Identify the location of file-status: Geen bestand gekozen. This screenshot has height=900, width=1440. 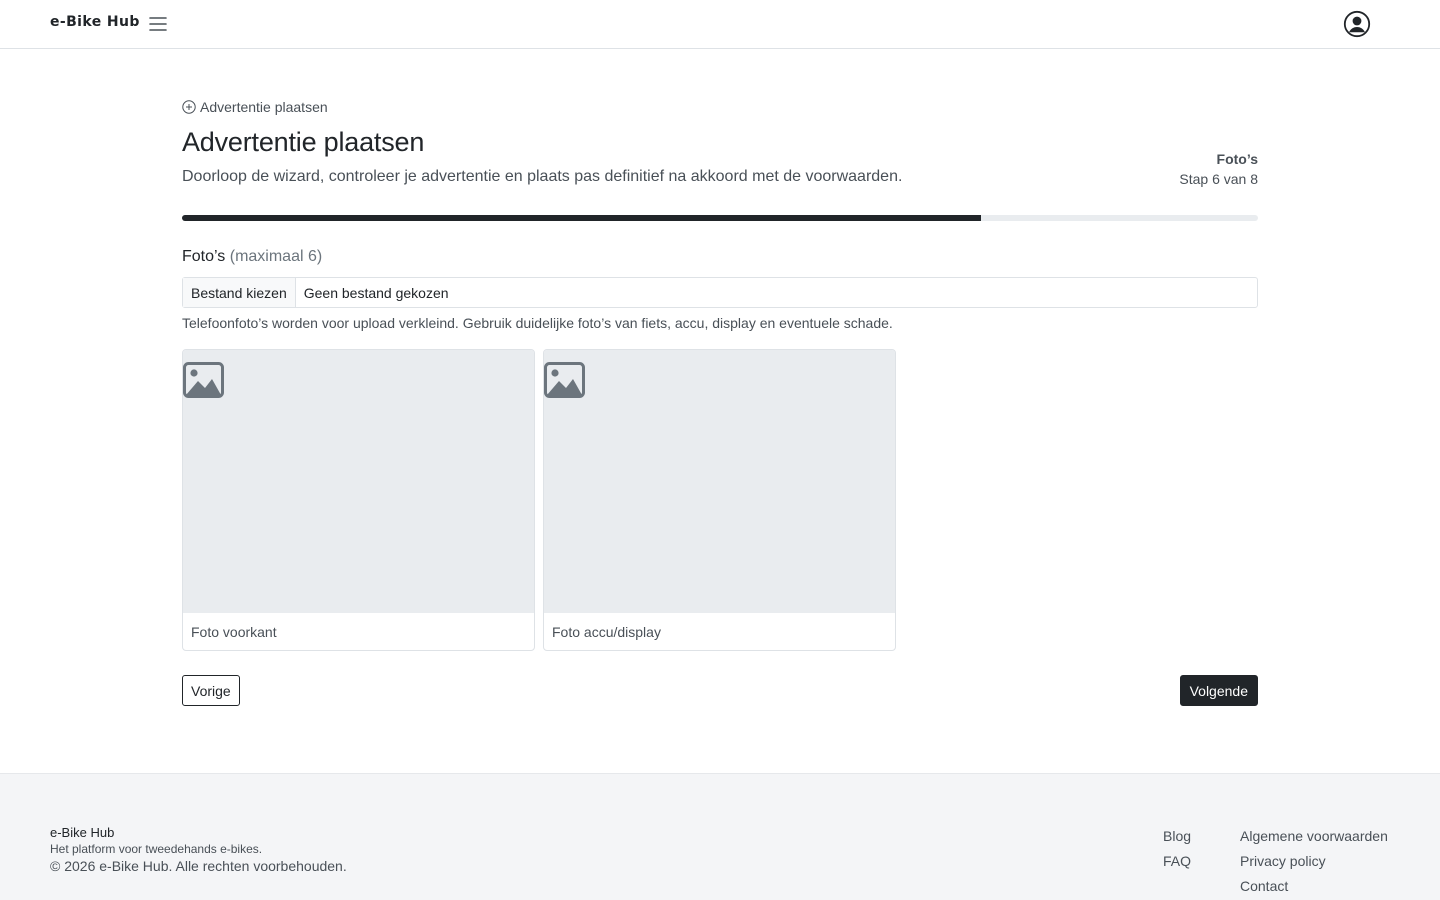
(376, 292).